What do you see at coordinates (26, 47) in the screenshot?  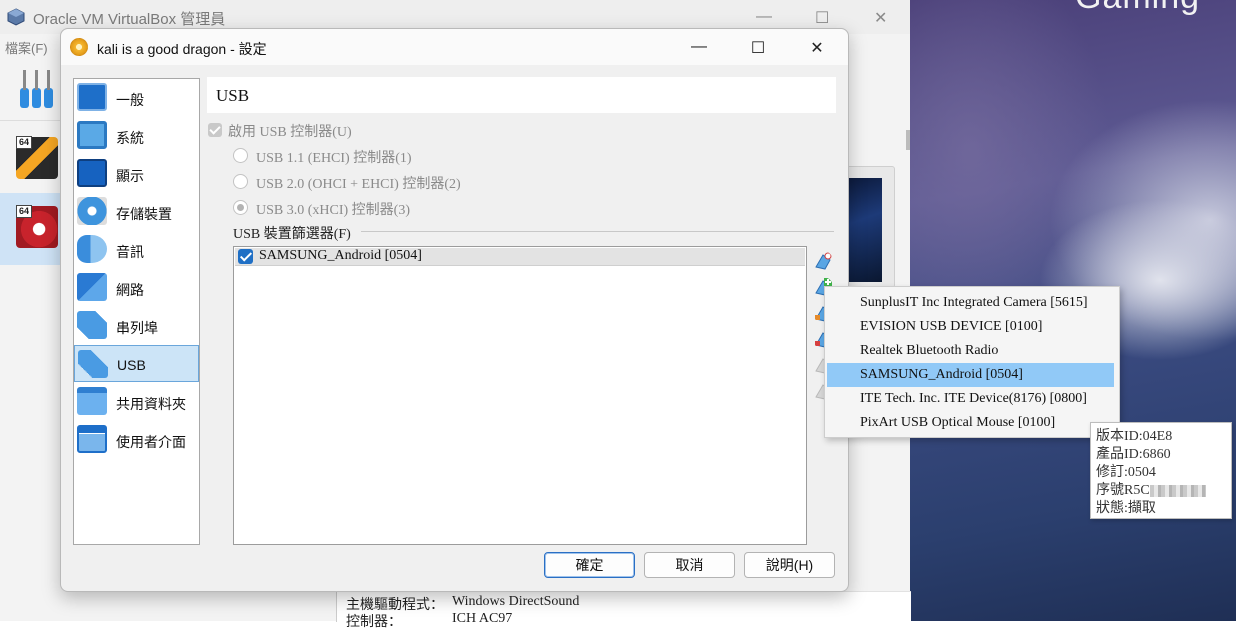 I see `menu-file: 檔案(F)` at bounding box center [26, 47].